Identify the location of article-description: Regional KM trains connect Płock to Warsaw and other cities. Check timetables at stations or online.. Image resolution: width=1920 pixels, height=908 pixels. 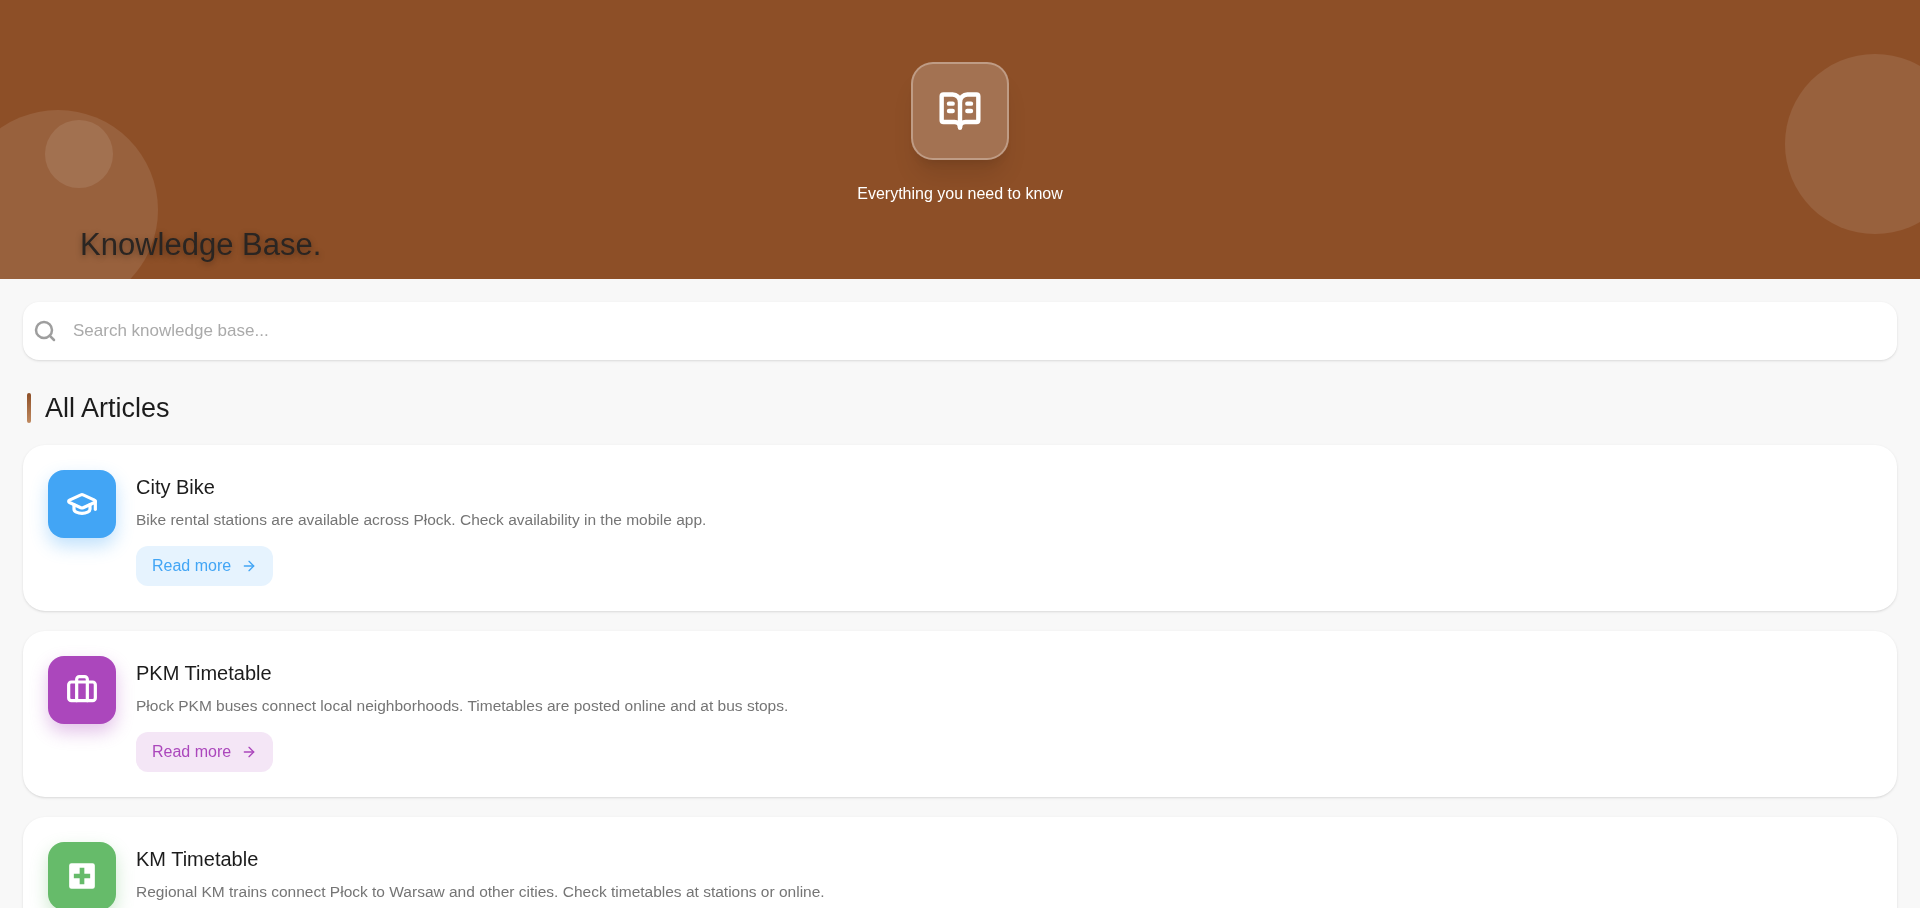
(480, 891).